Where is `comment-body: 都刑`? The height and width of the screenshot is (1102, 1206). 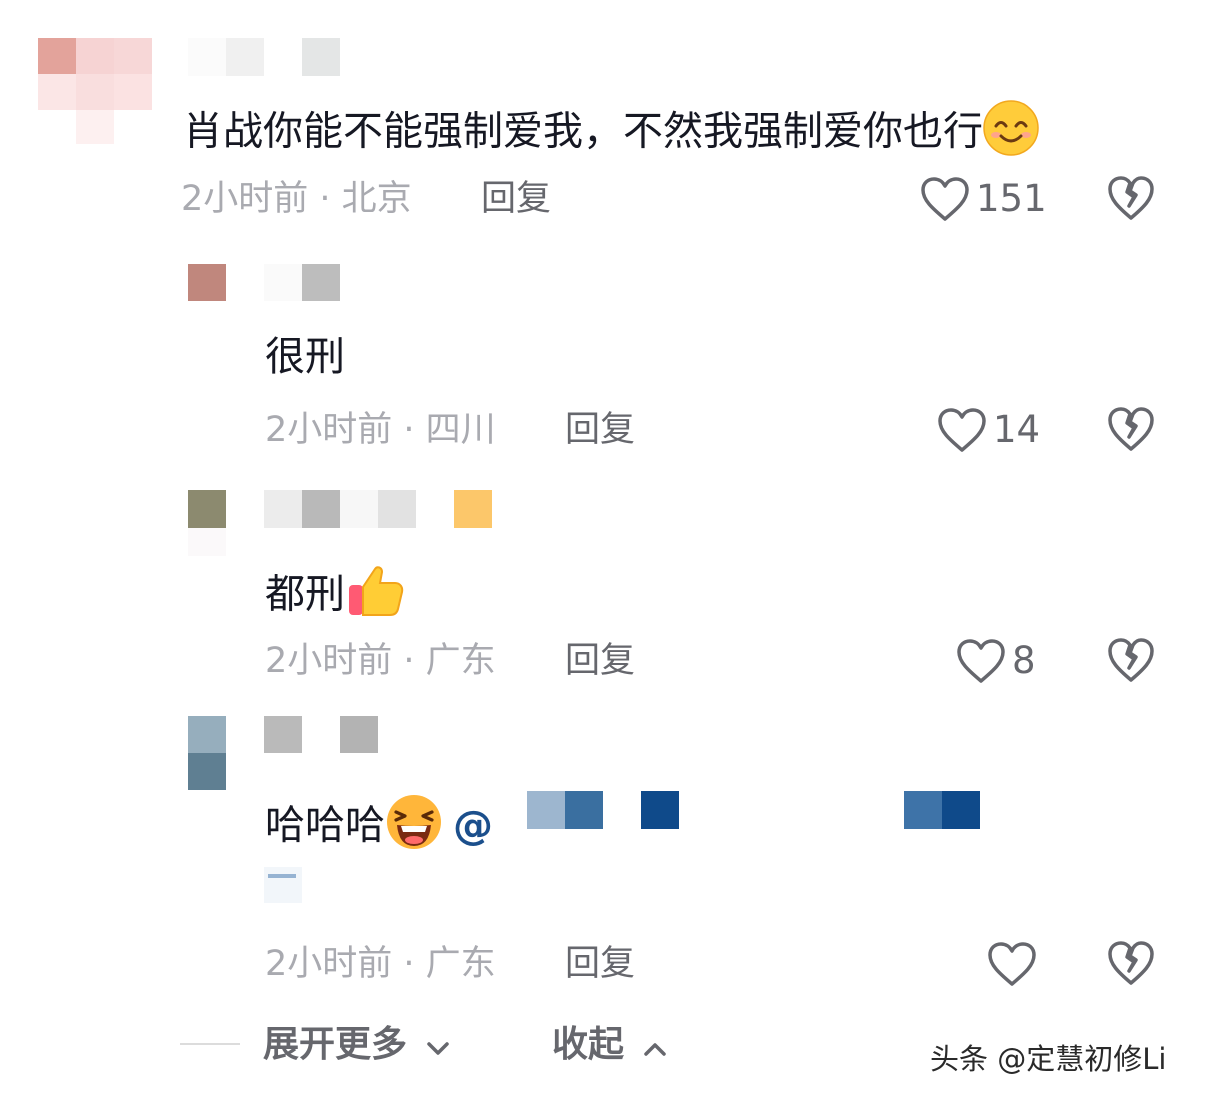 comment-body: 都刑 is located at coordinates (305, 594).